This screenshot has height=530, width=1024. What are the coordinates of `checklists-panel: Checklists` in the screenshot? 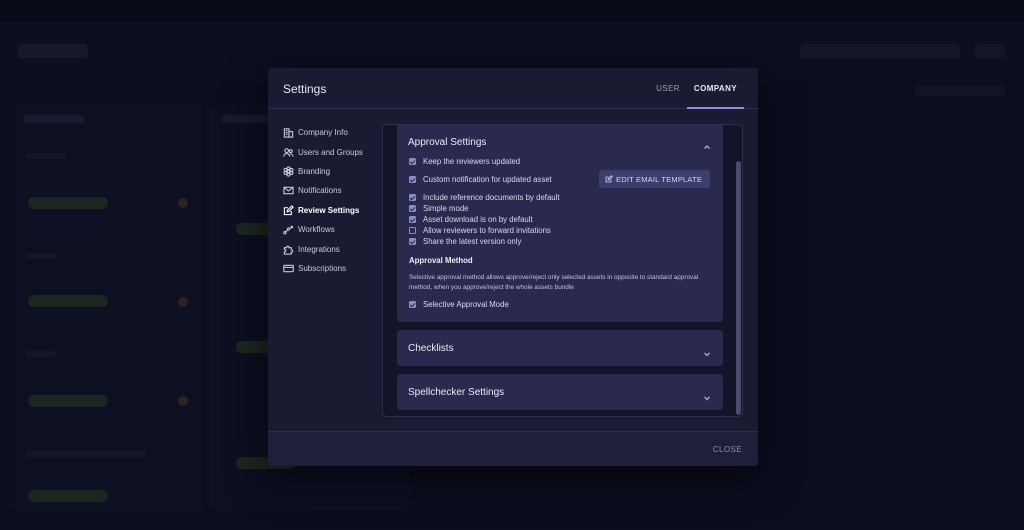 It's located at (560, 348).